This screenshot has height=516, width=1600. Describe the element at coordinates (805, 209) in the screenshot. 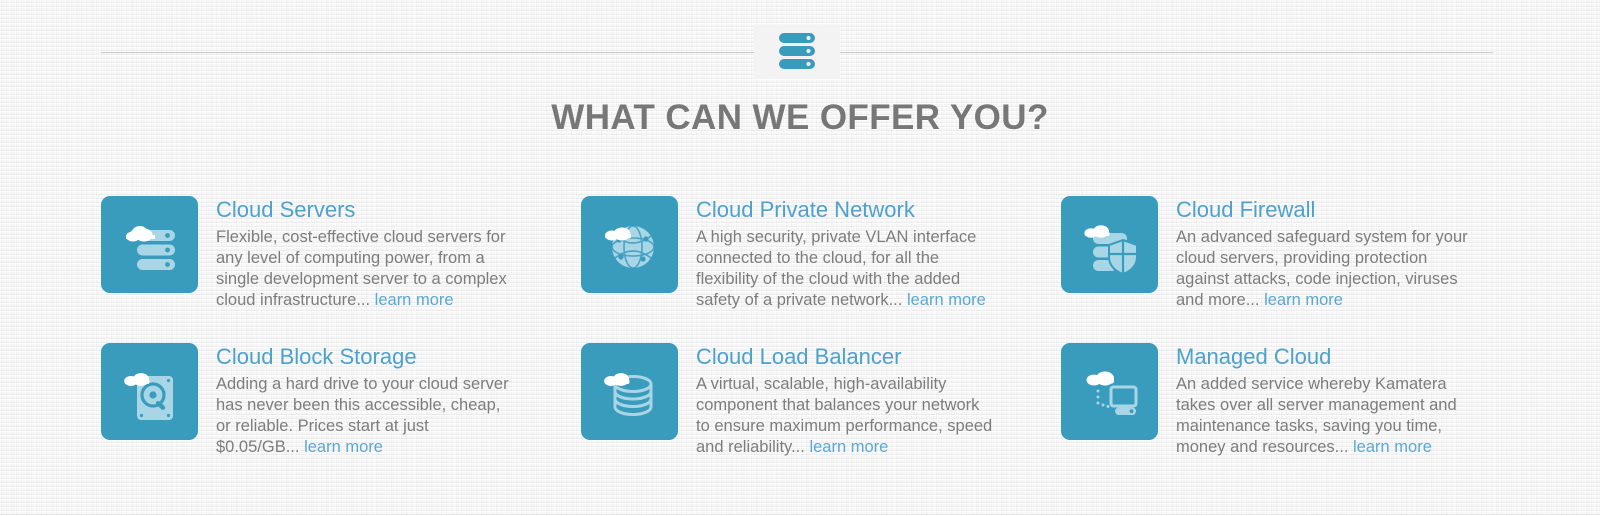

I see `feature-title: Cloud Private Network` at that location.